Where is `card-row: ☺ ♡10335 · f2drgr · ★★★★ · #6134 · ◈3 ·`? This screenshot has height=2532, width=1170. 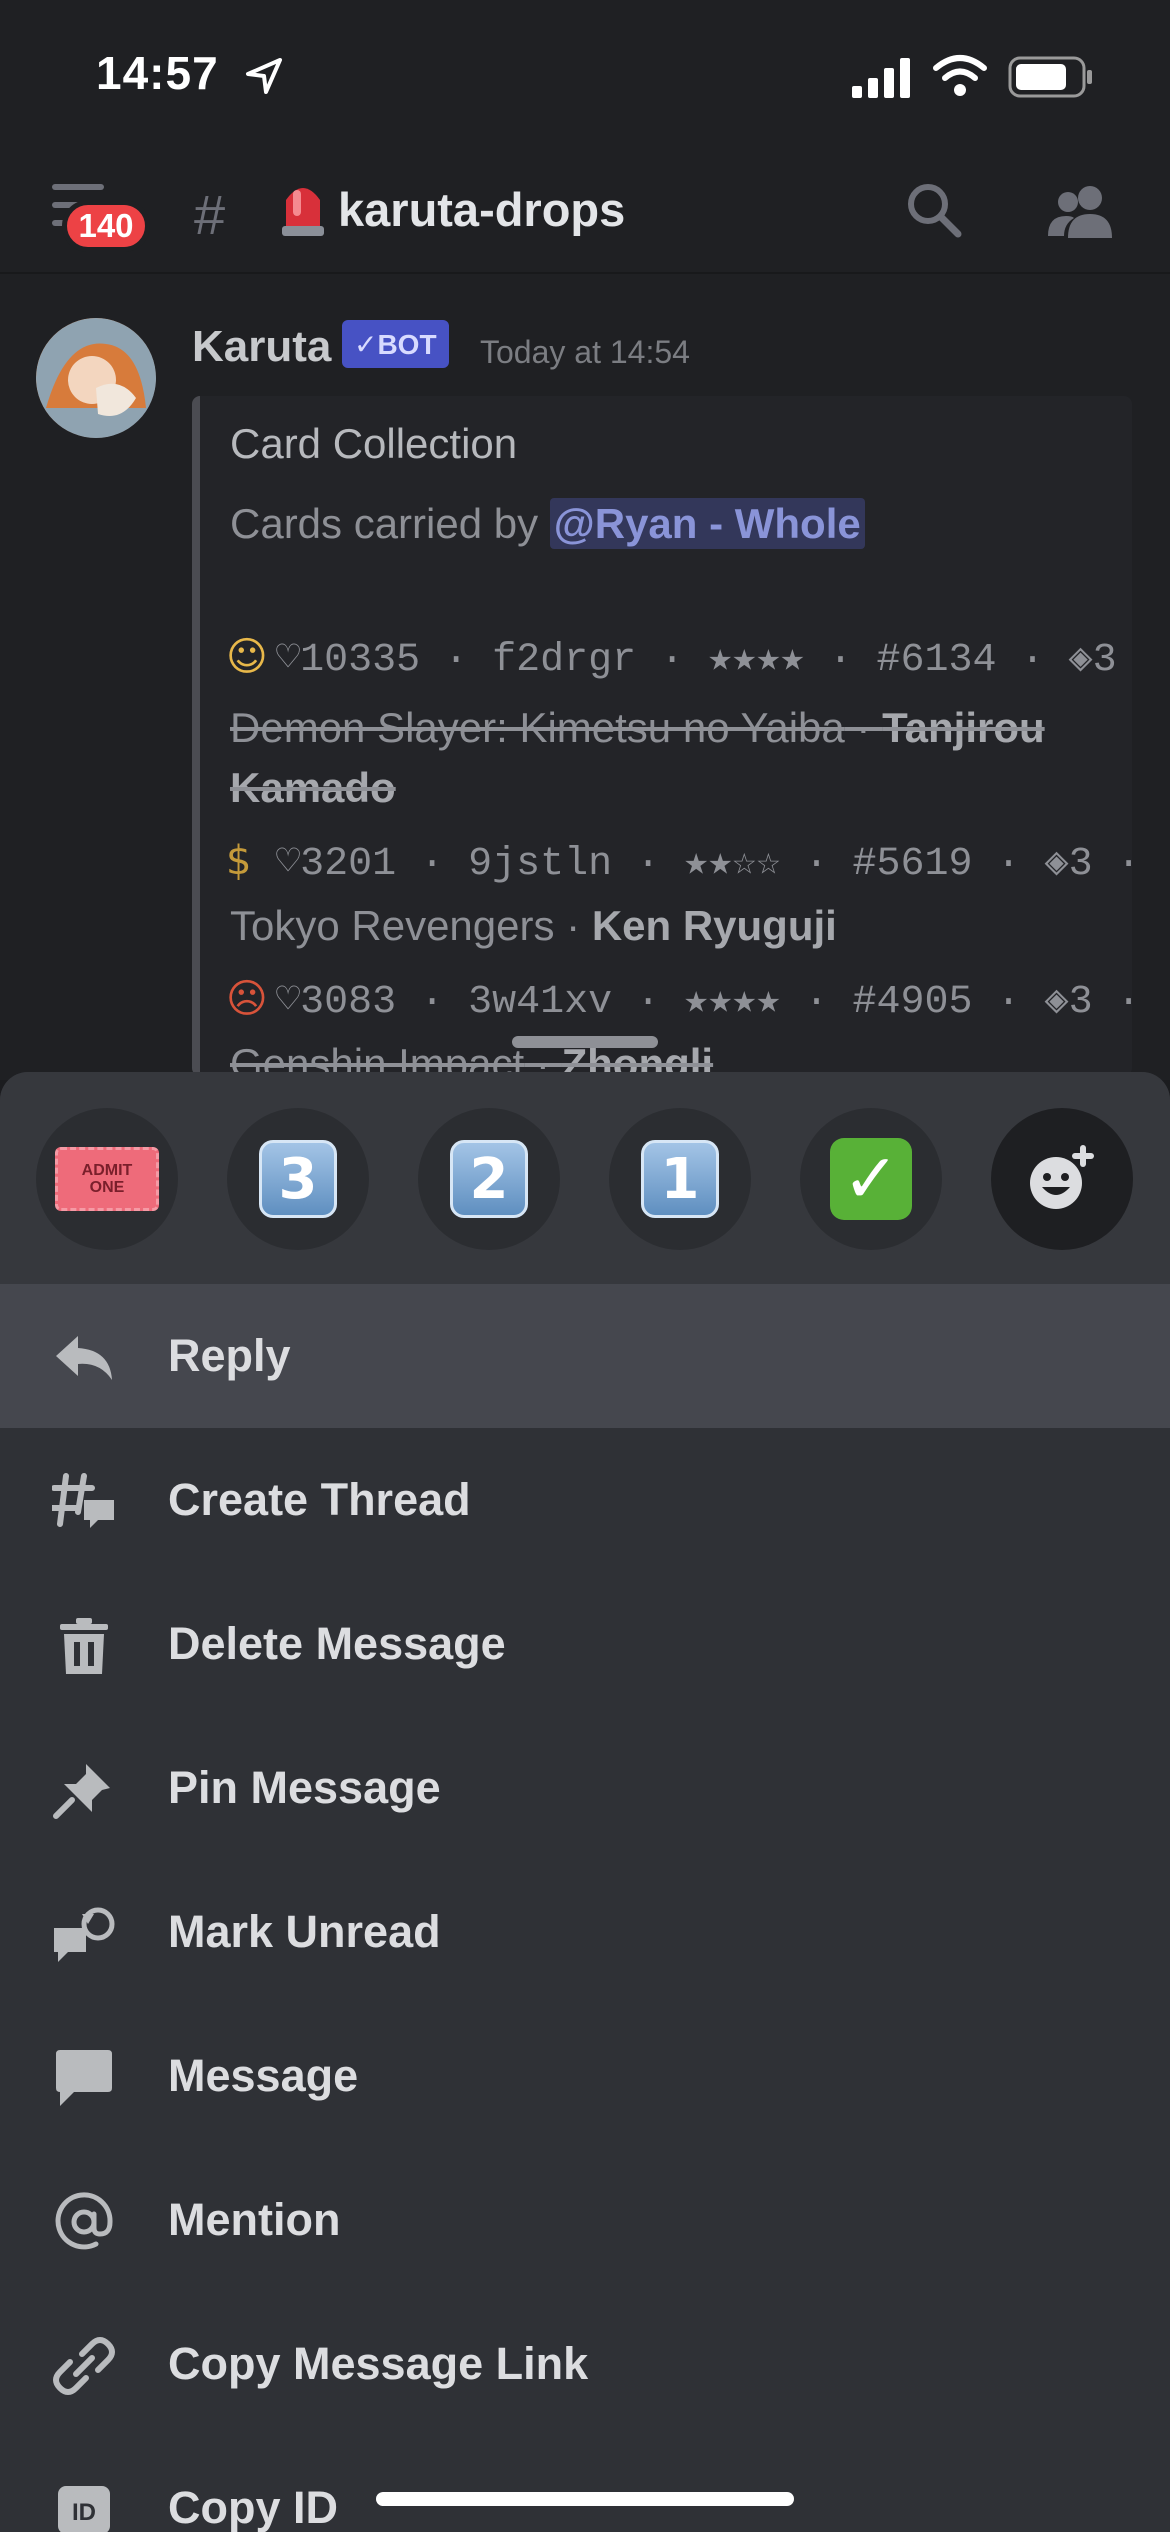
card-row: ☺ ♡10335 · f2drgr · ★★★★ · #6134 · ◈3 · is located at coordinates (679, 658).